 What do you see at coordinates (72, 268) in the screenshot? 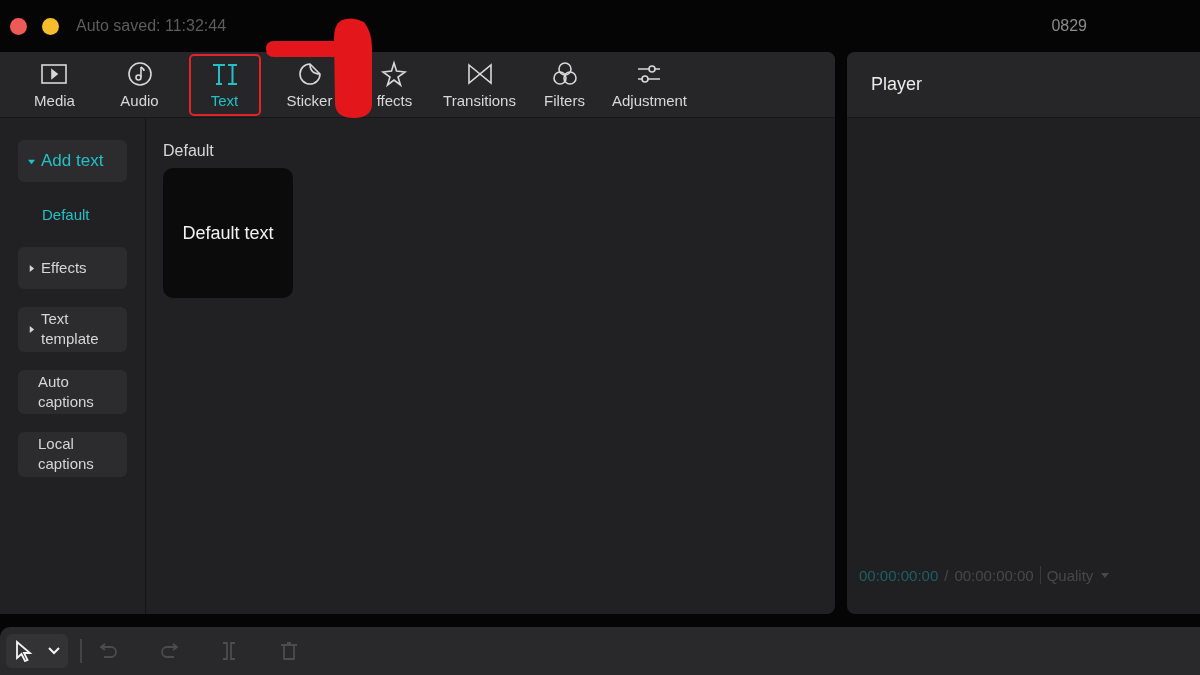
I see `sidebar-item: Effects` at bounding box center [72, 268].